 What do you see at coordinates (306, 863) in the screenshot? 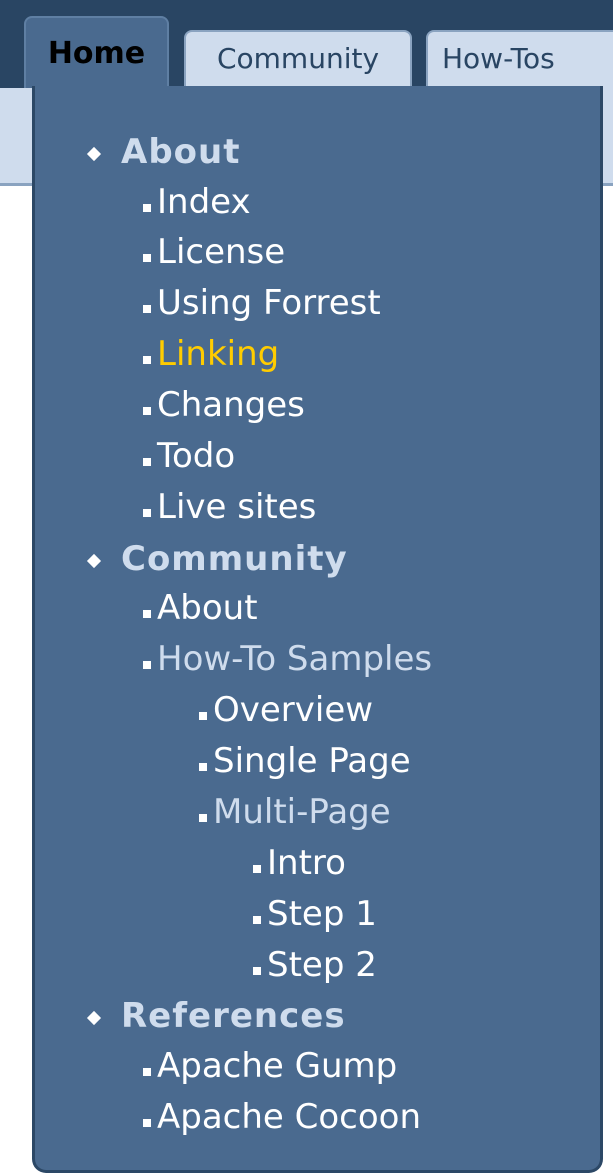
I see `menu-item-label: Intro` at bounding box center [306, 863].